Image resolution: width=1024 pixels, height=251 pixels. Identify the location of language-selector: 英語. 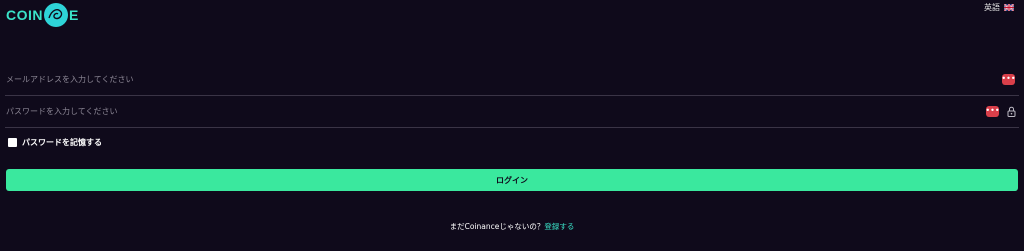
(999, 7).